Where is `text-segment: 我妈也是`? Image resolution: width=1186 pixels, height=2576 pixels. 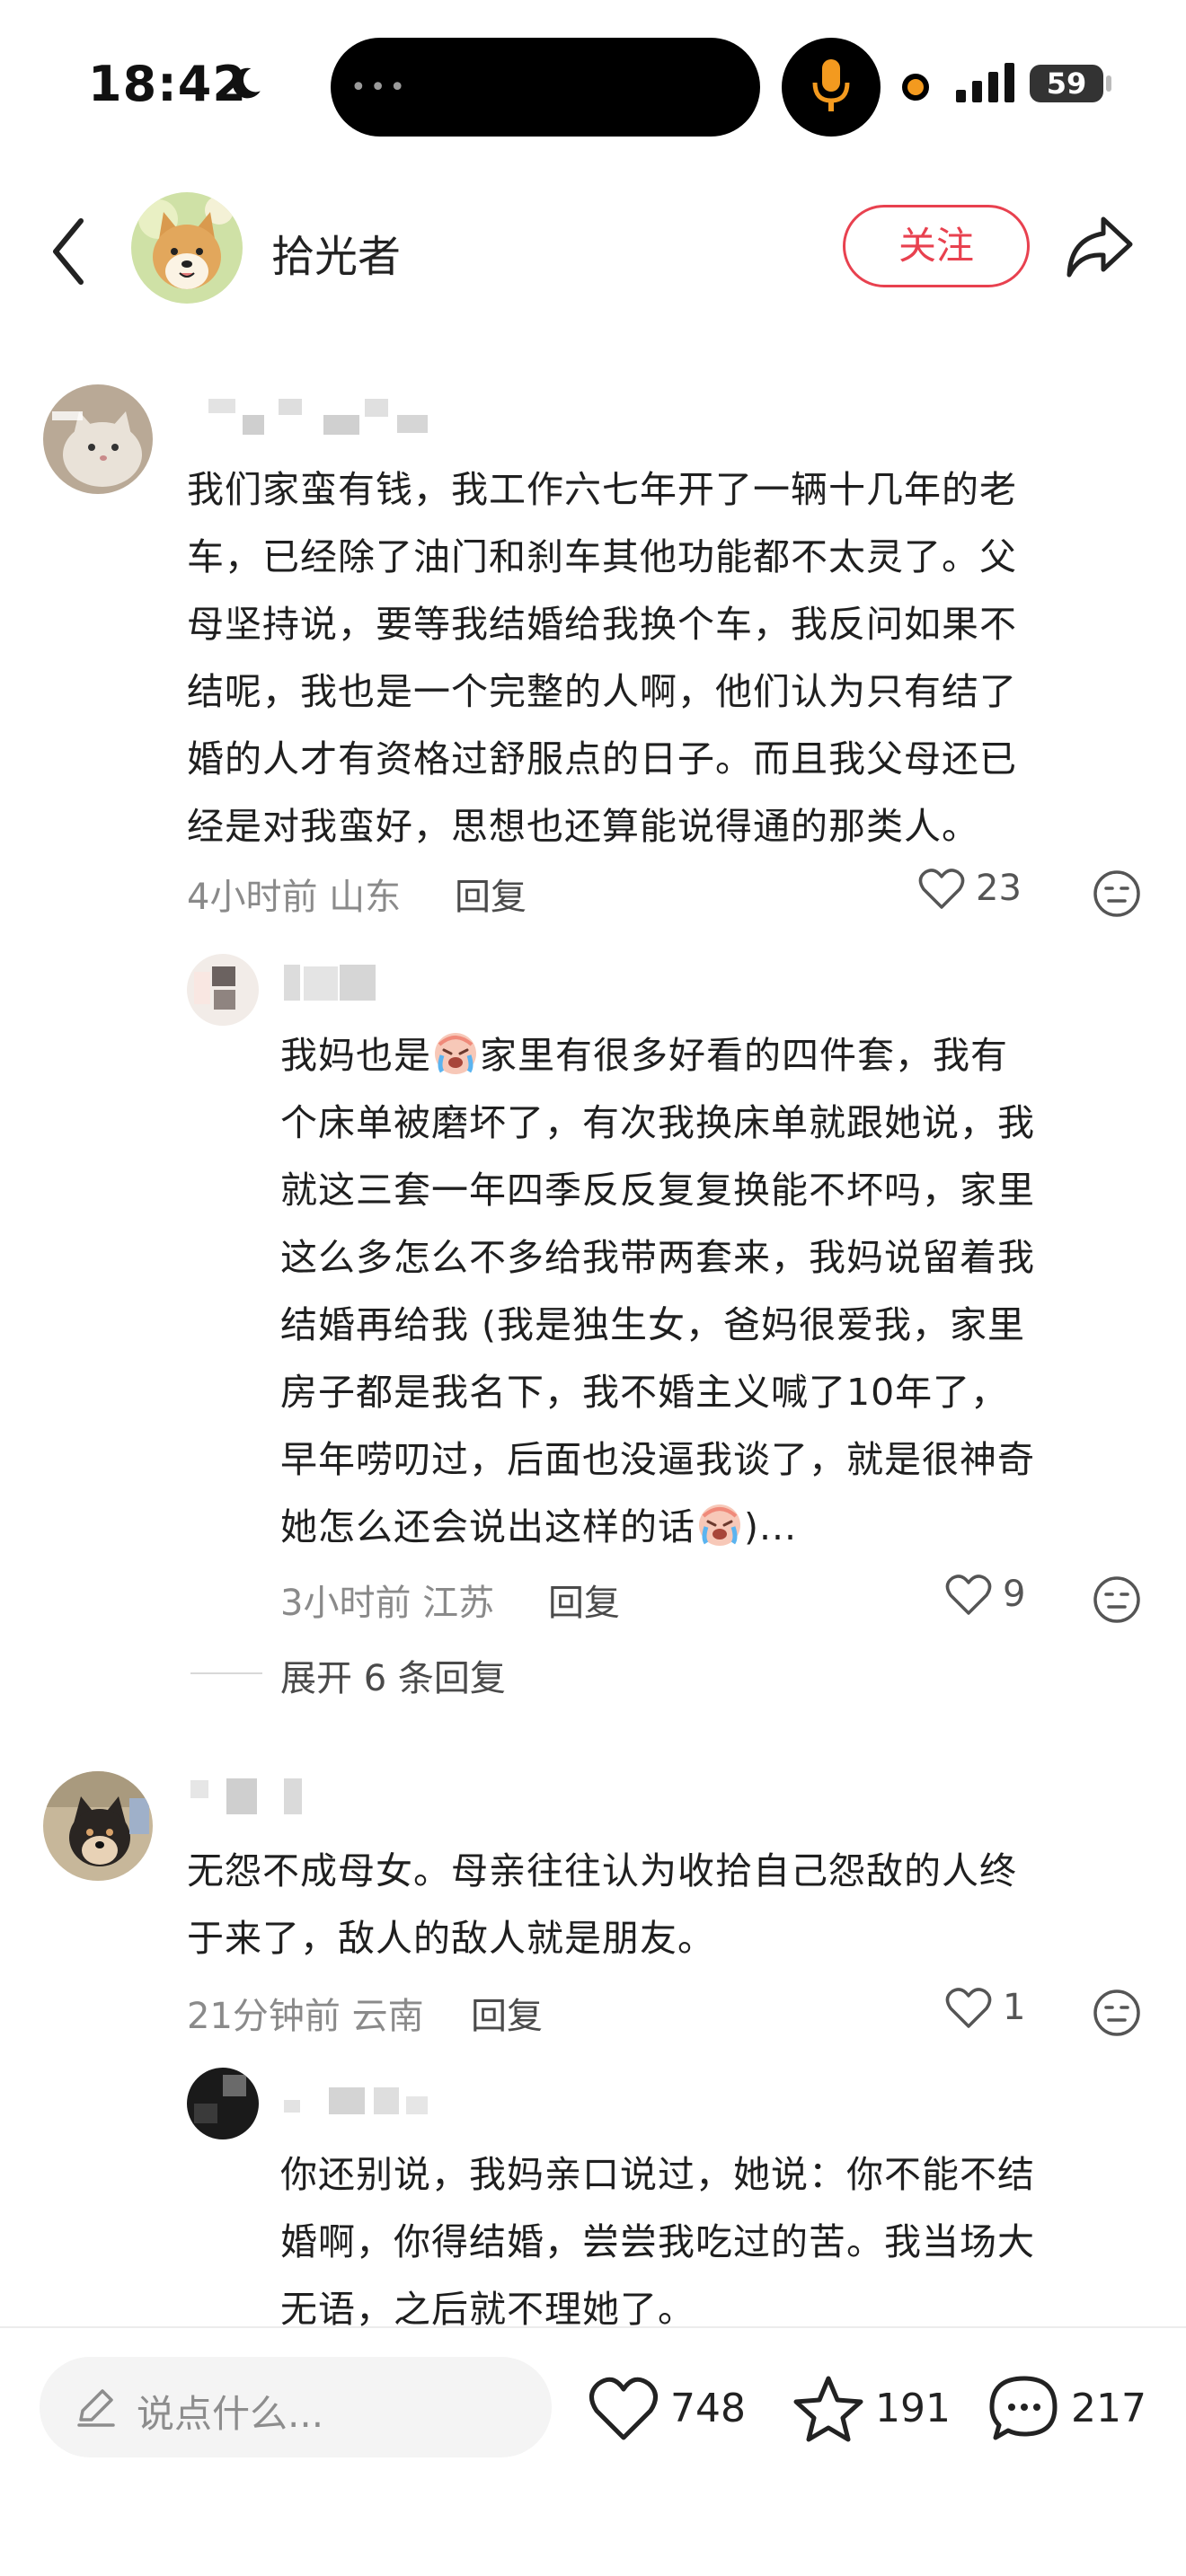
text-segment: 我妈也是 is located at coordinates (355, 1055).